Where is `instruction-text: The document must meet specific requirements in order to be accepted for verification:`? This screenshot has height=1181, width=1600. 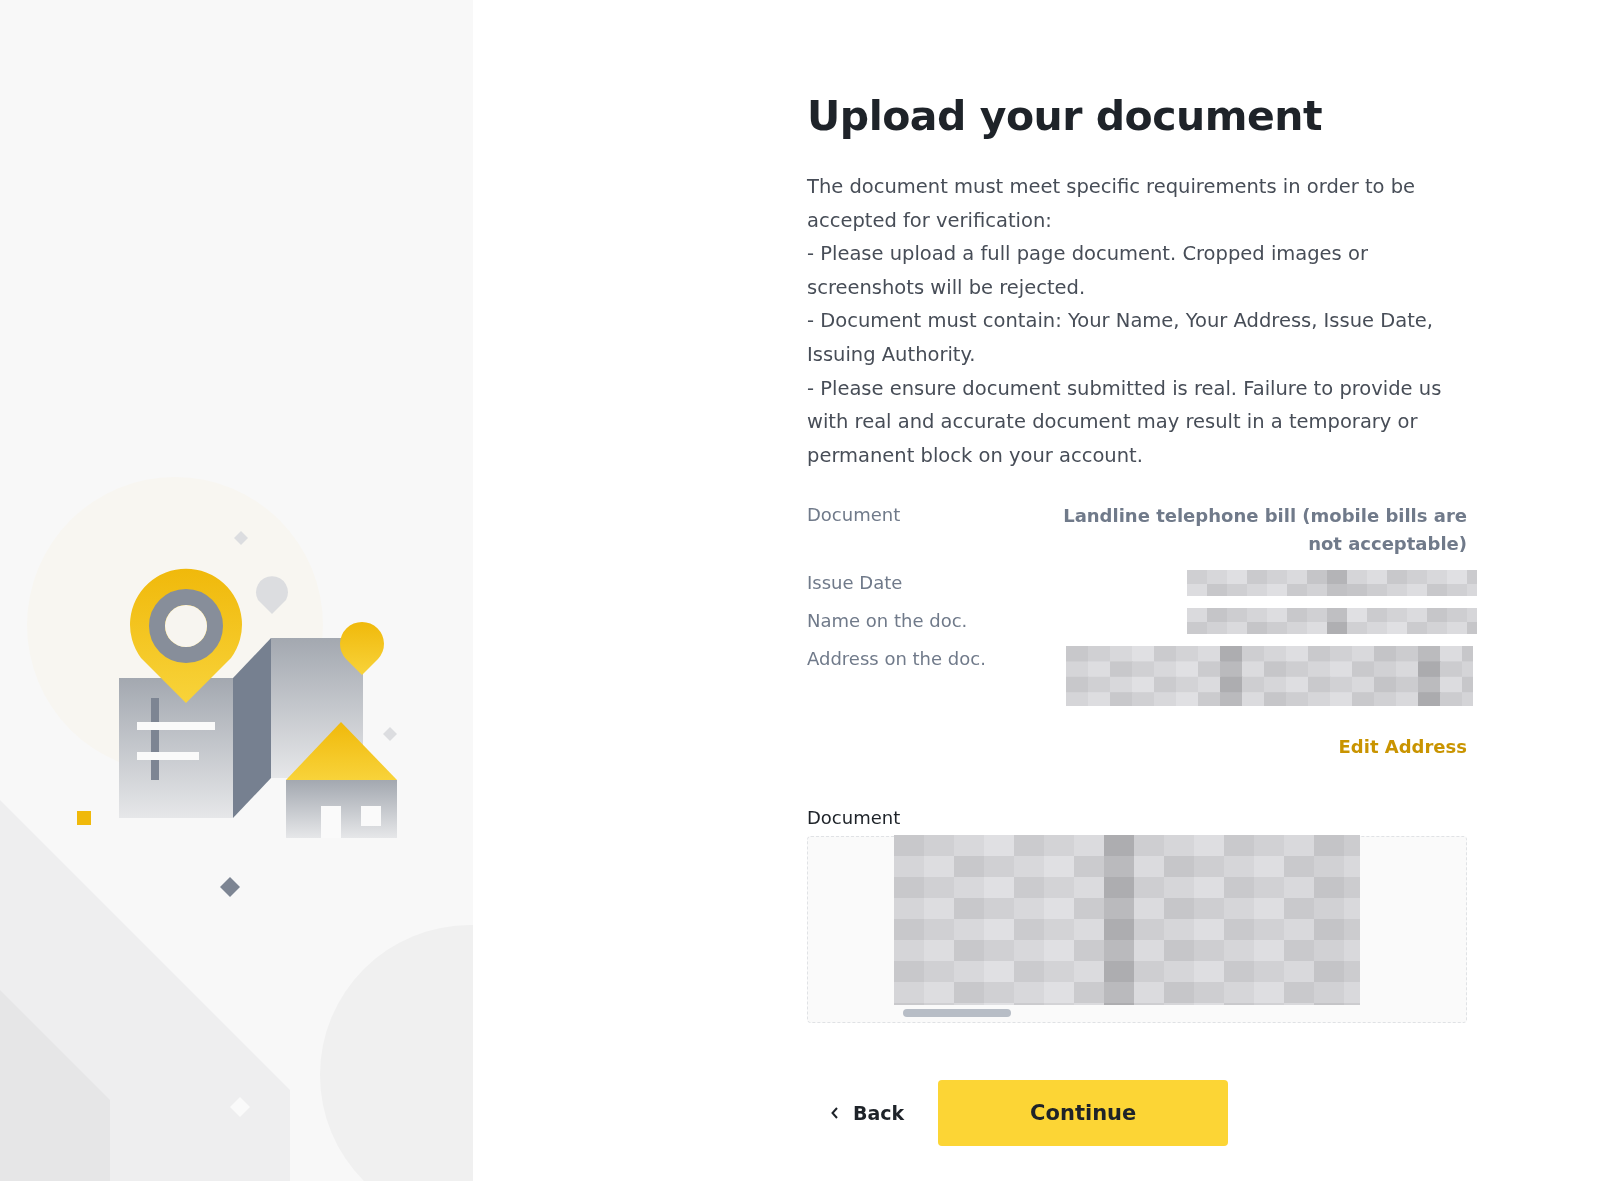 instruction-text: The document must meet specific requirements in order to be accepted for verification: is located at coordinates (1112, 204).